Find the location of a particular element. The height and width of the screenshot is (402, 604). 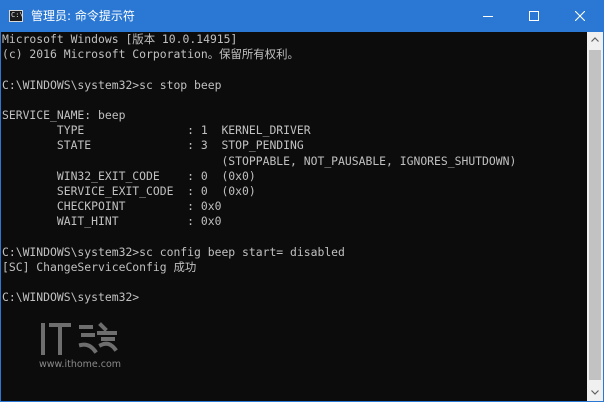

console-line: SERVICE_EXIT_CODE : 0 (0x0) is located at coordinates (129, 191).